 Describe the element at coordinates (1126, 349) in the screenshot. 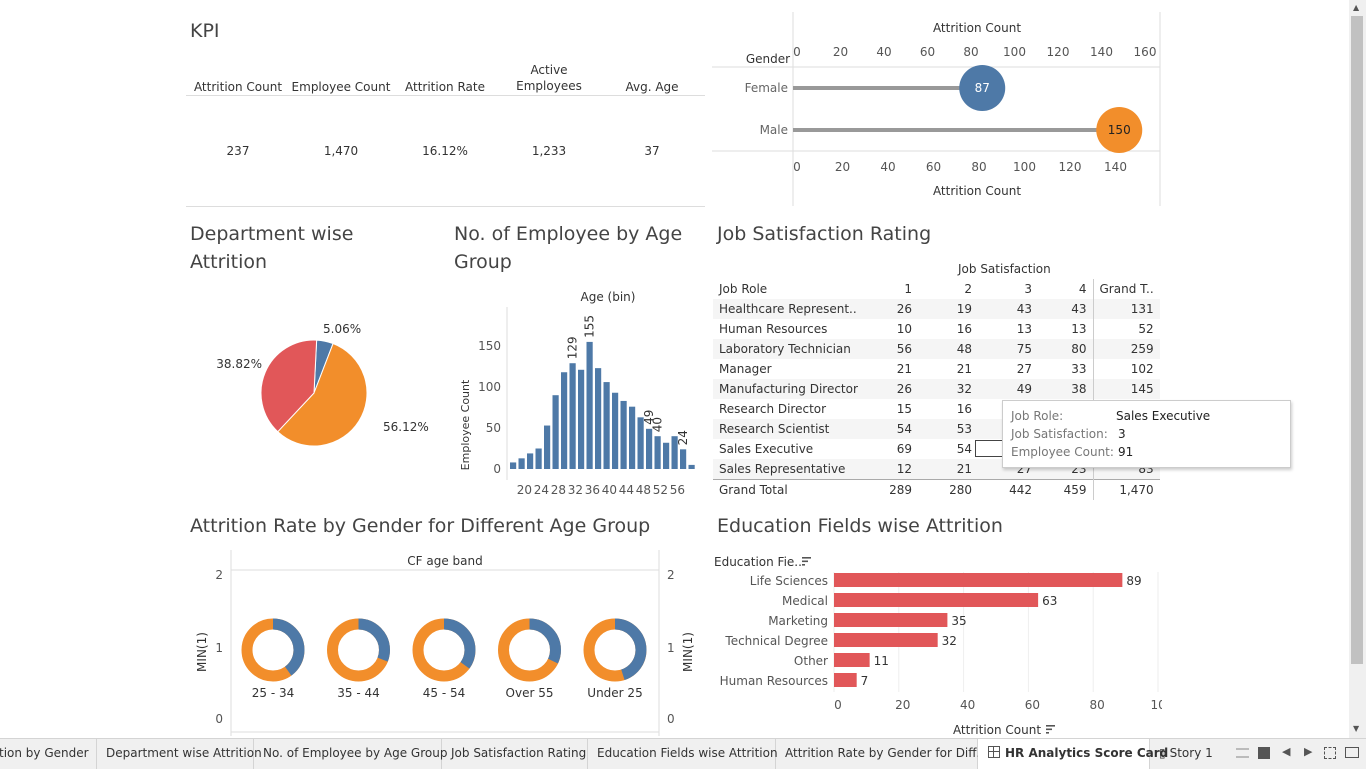

I see `job-value-cell: 259` at that location.